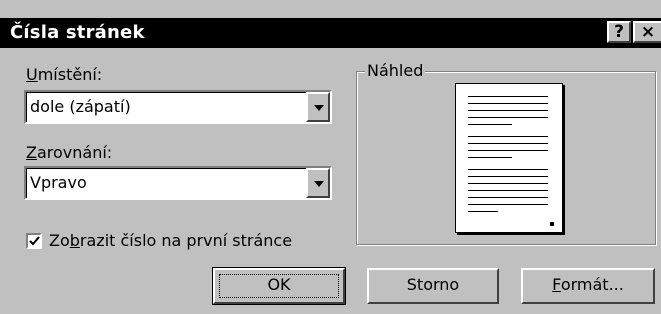  What do you see at coordinates (395, 71) in the screenshot?
I see `preview-label: Náhled` at bounding box center [395, 71].